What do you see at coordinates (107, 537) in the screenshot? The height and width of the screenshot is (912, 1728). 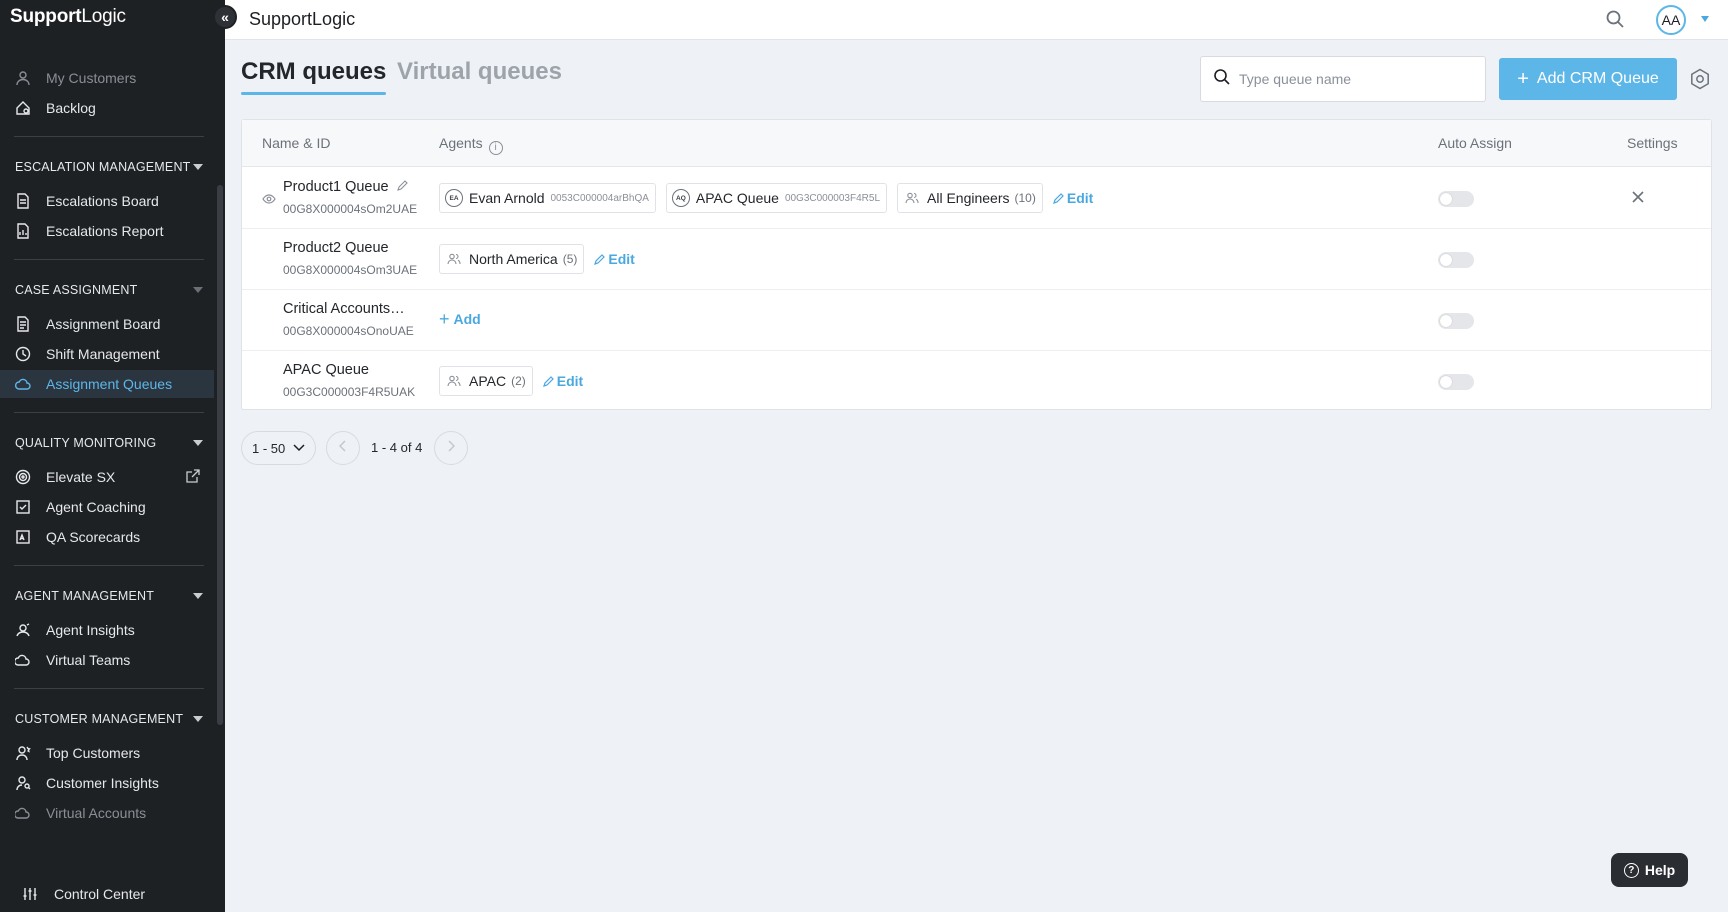 I see `sidebar-item-qa-scorecards: QA Scorecards` at bounding box center [107, 537].